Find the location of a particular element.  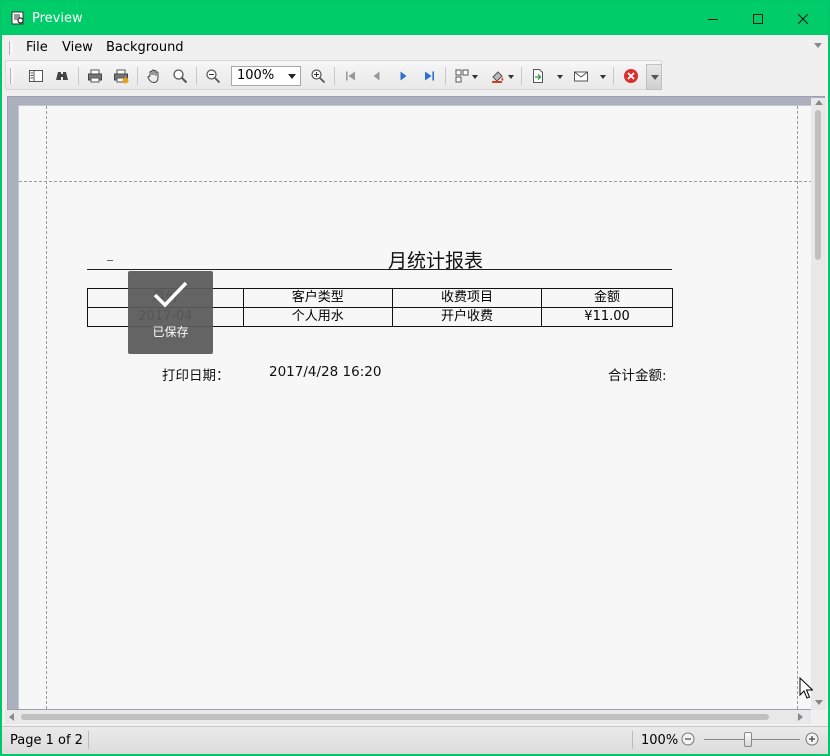

quick-print-button is located at coordinates (121, 76).